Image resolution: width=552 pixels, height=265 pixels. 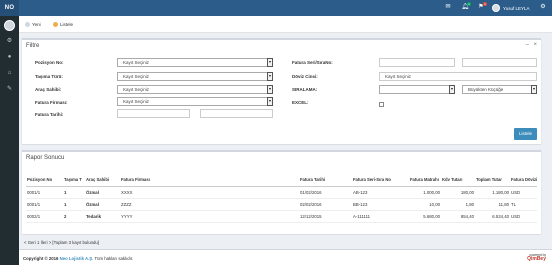 I want to click on avatar, so click(x=496, y=8).